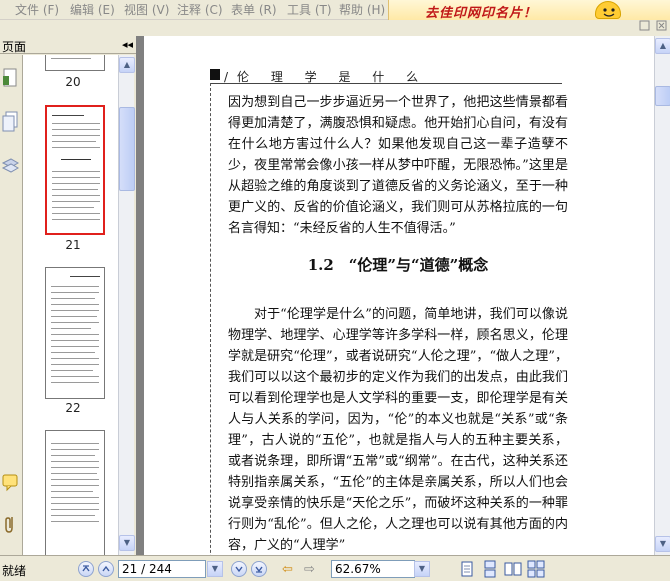 This screenshot has height=581, width=670. I want to click on continuous-facing-view-icon, so click(536, 569).